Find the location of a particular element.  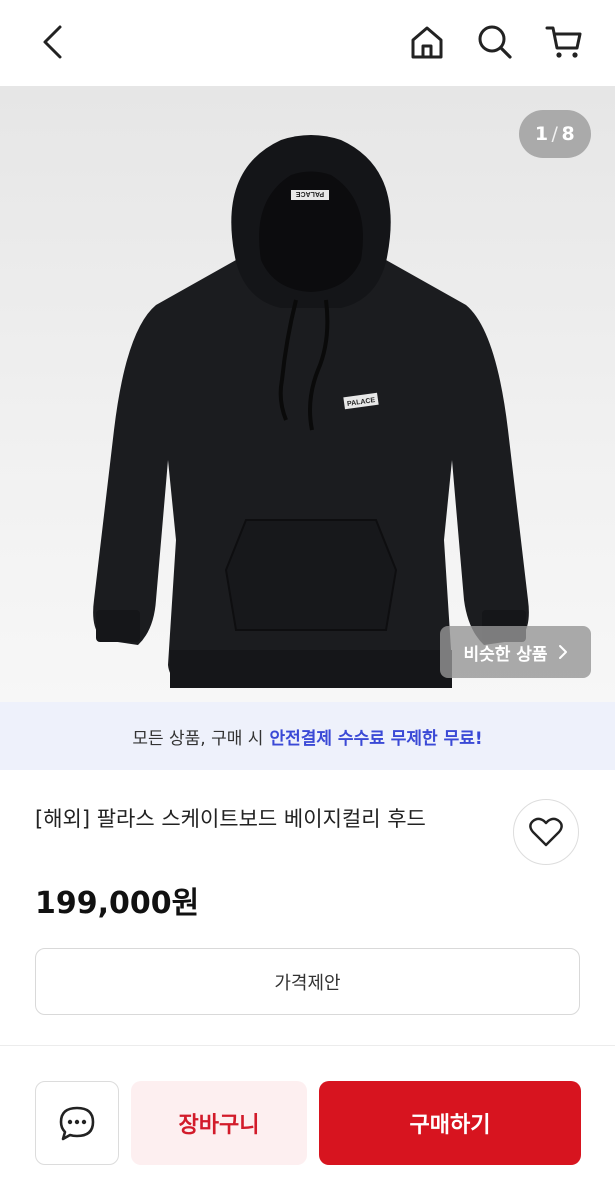

top-app-bar is located at coordinates (307, 43).